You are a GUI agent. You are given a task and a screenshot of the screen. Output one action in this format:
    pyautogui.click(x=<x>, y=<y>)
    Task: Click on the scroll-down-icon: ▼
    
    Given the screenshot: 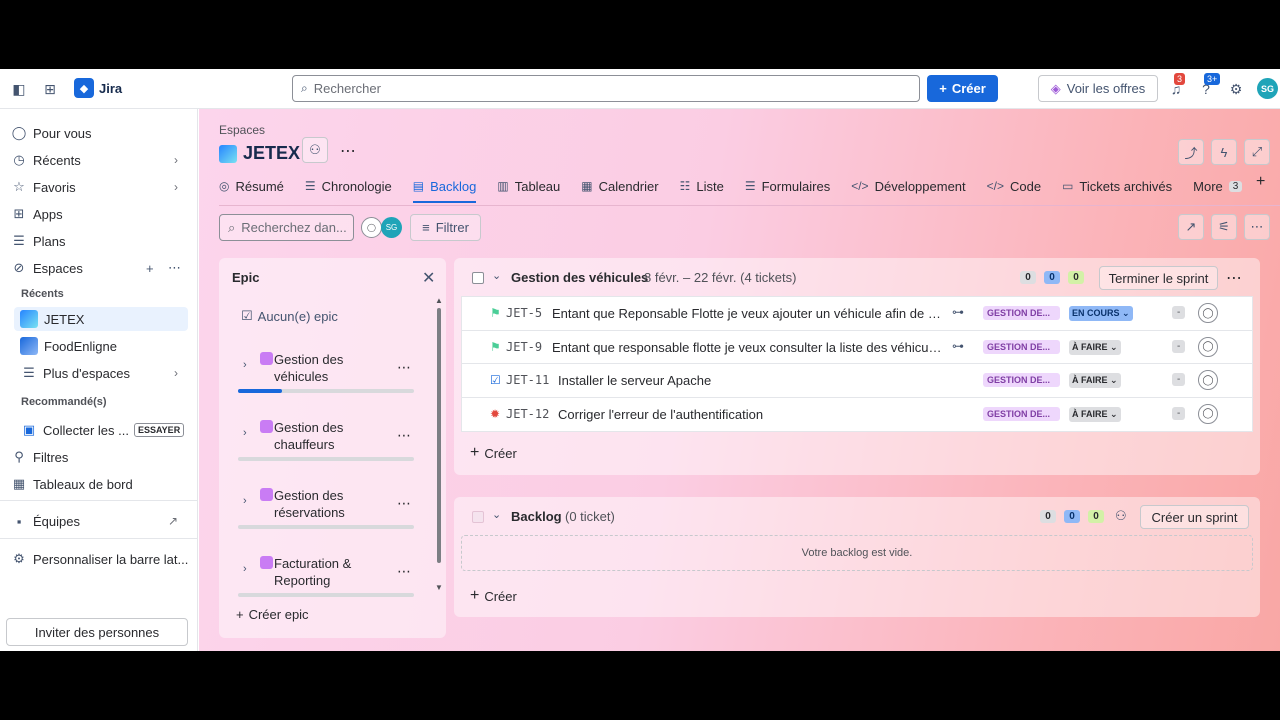 What is the action you would take?
    pyautogui.click(x=439, y=587)
    